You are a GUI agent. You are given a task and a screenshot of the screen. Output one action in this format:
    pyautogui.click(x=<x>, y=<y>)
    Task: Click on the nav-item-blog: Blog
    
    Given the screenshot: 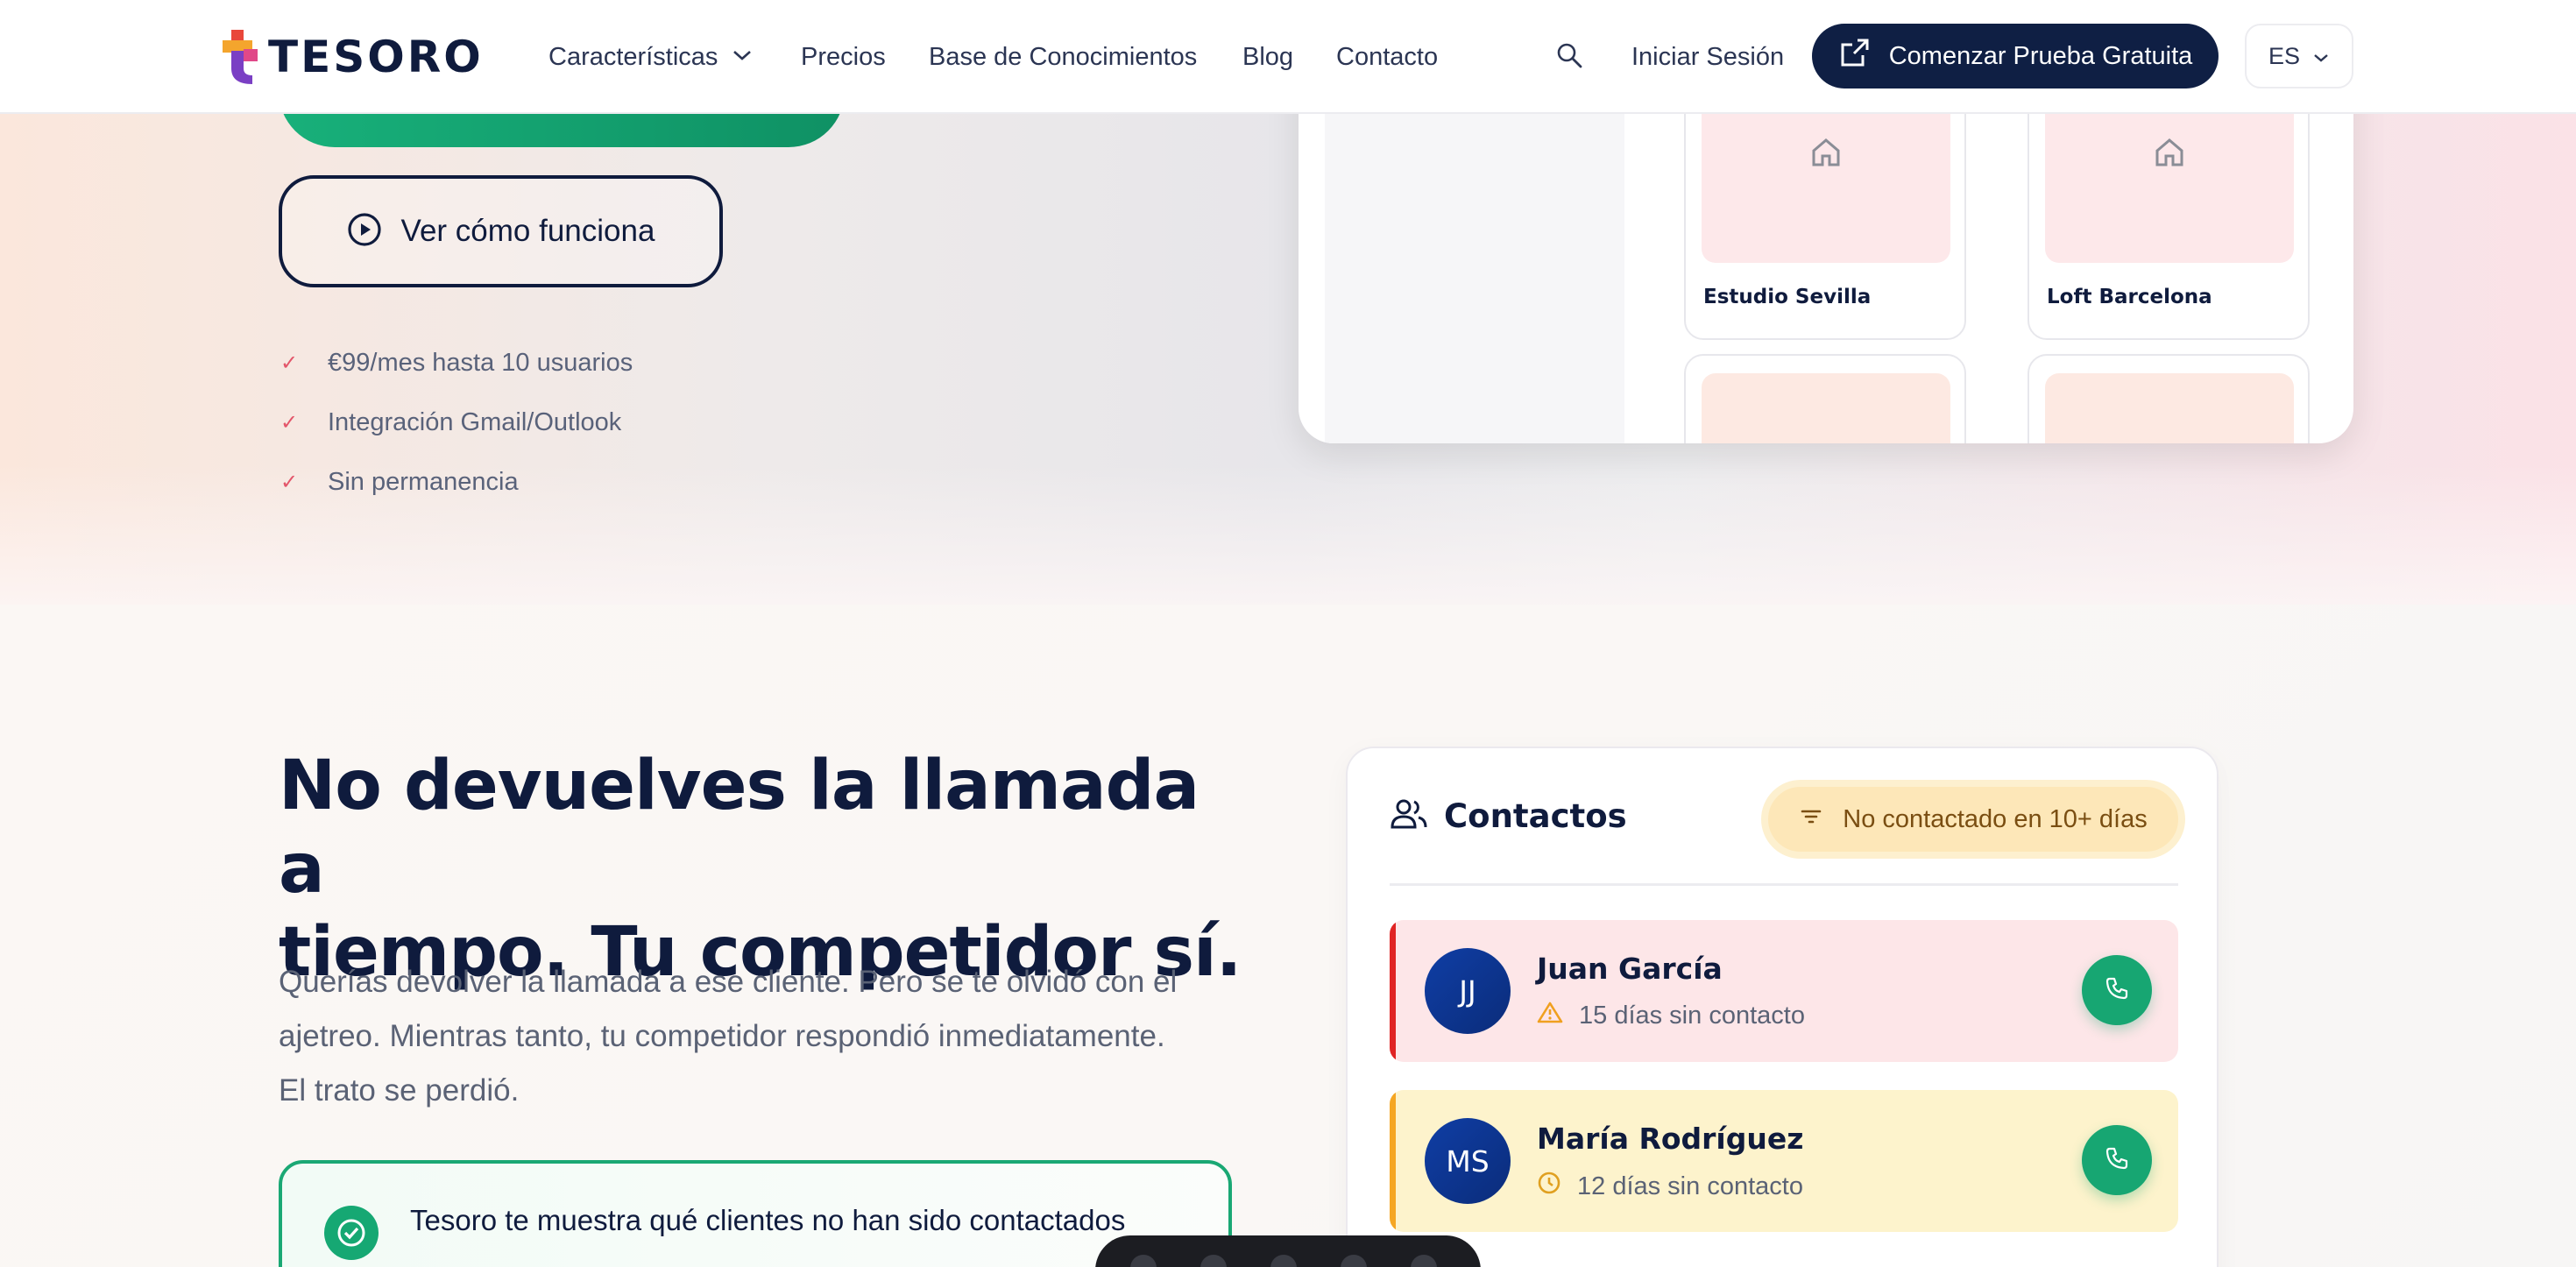 What is the action you would take?
    pyautogui.click(x=1267, y=57)
    